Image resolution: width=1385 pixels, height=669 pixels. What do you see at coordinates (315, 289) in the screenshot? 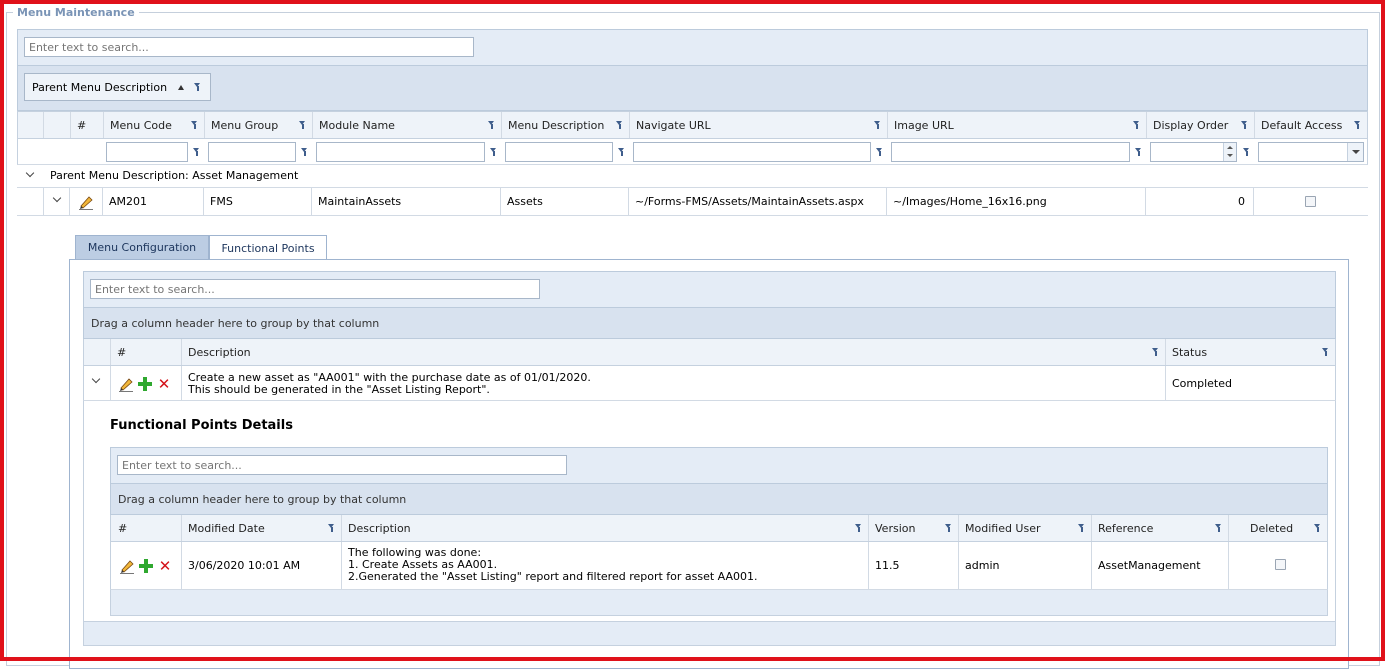
I see `fp-search-input` at bounding box center [315, 289].